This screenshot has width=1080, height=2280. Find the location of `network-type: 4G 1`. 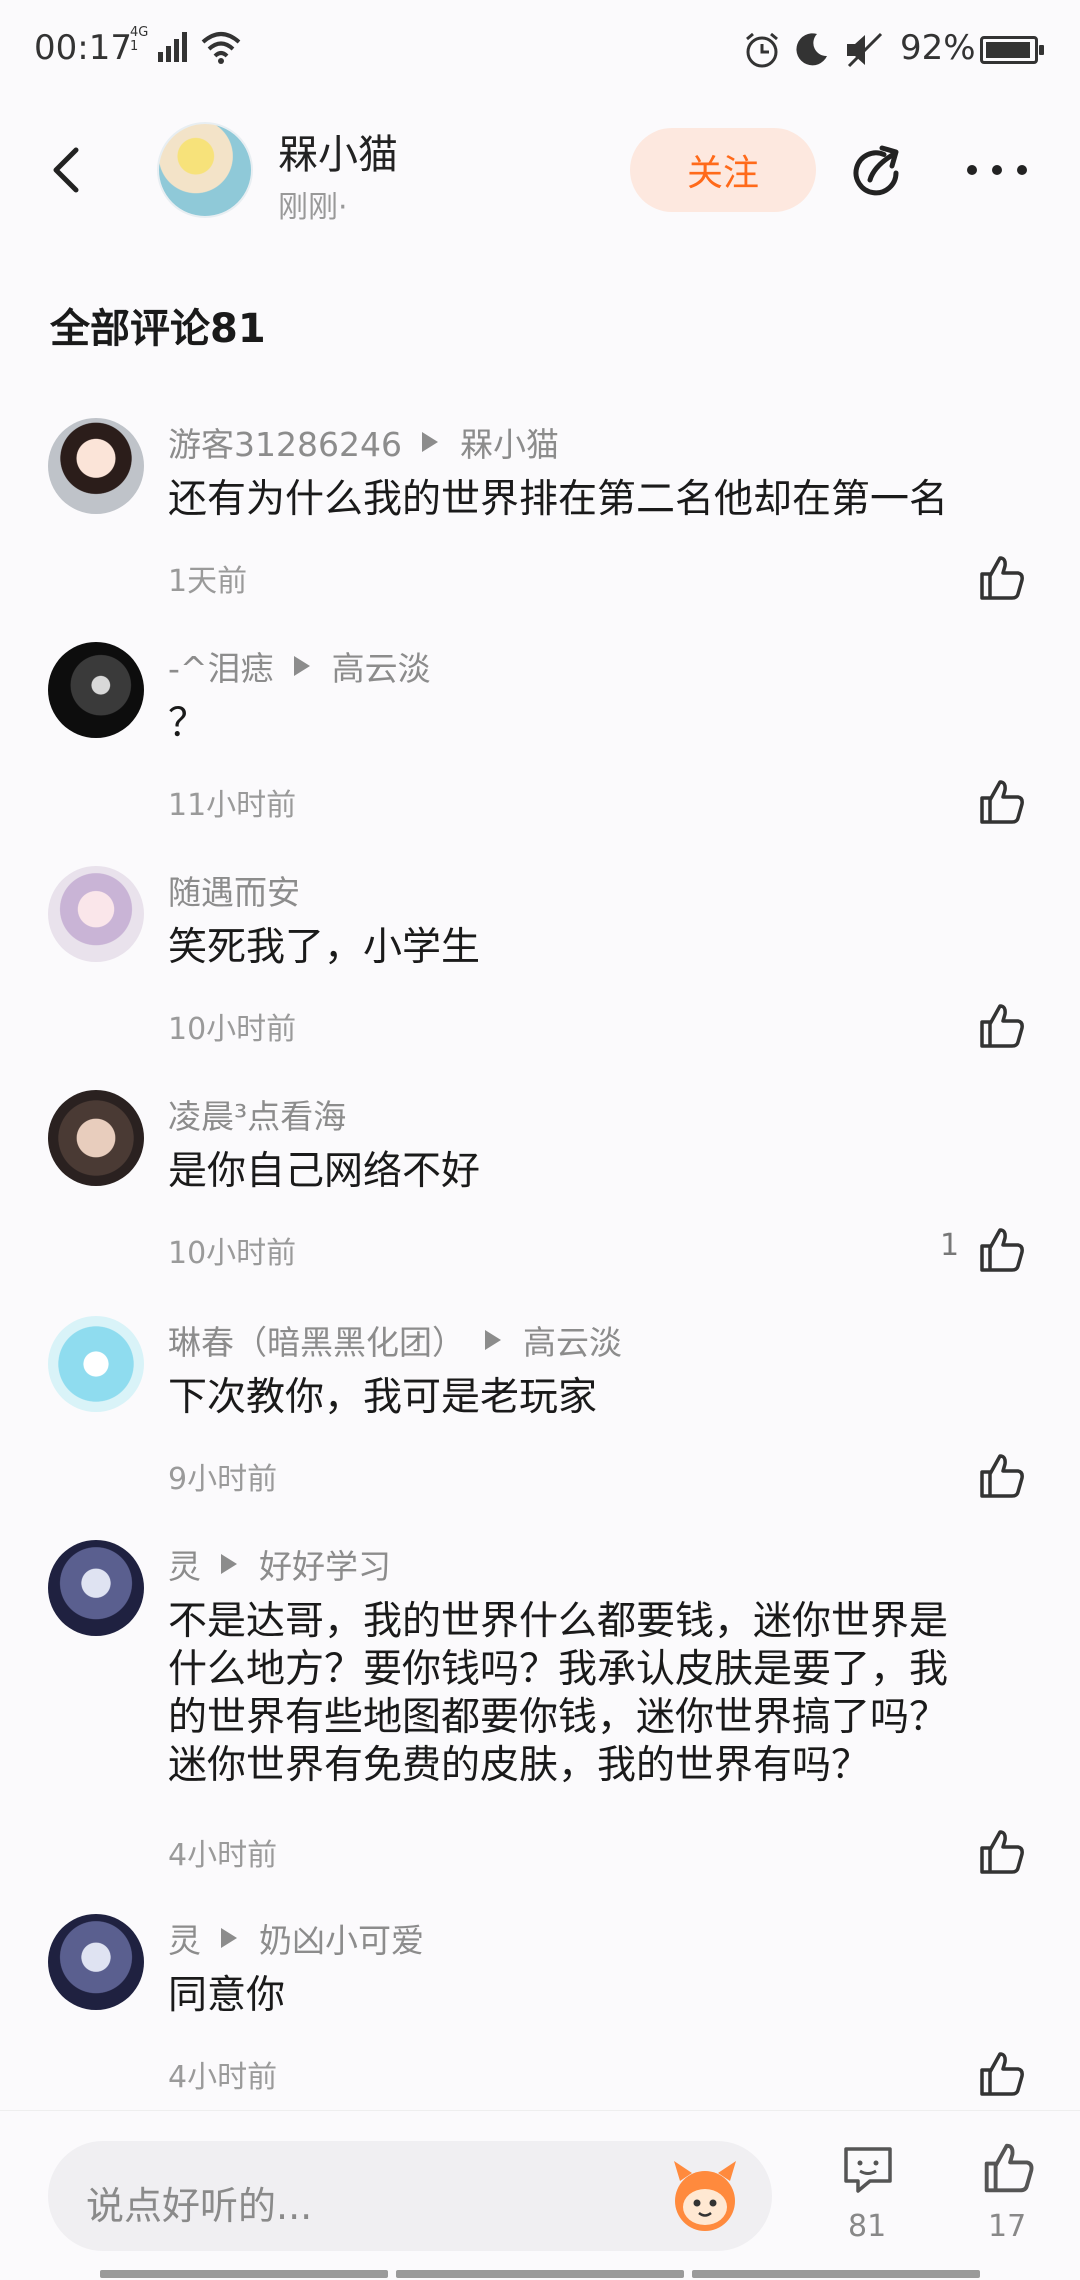

network-type: 4G 1 is located at coordinates (139, 40).